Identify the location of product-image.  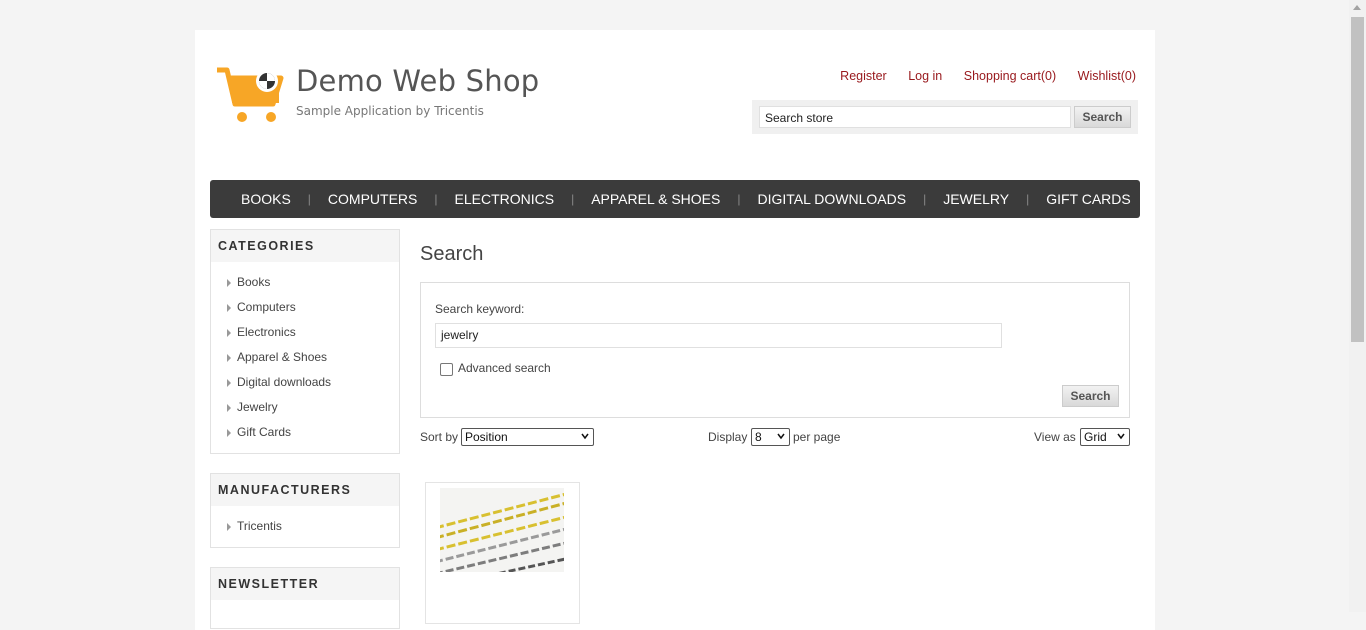
(502, 530).